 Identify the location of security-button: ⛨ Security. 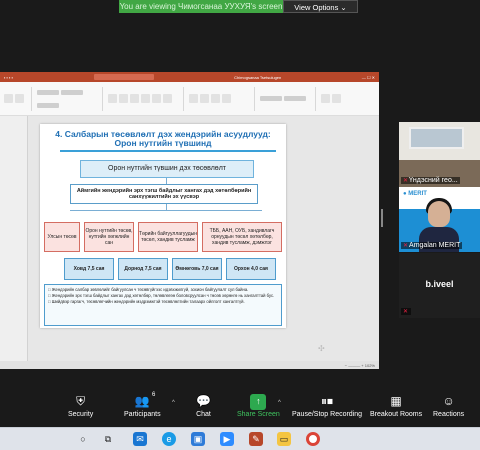
(80, 407).